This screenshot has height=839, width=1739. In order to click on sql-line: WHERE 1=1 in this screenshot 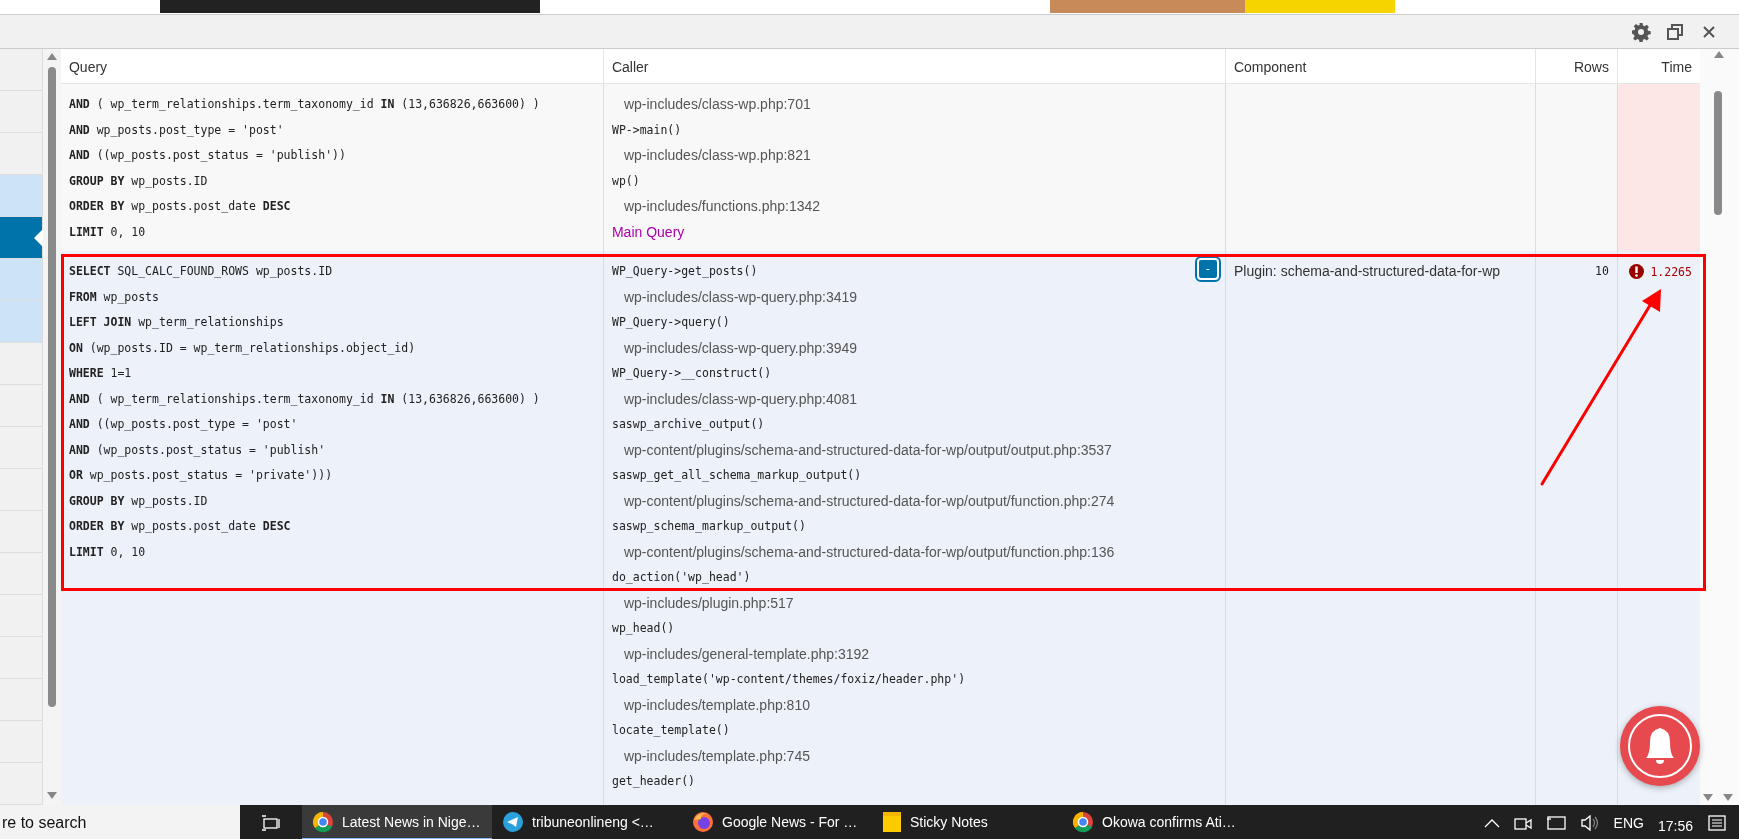, I will do `click(100, 373)`.